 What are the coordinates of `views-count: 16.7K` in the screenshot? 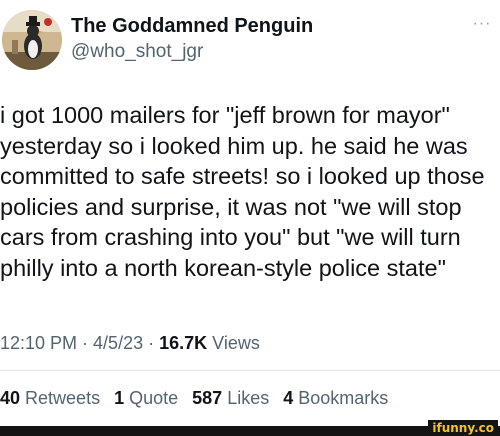 It's located at (183, 342).